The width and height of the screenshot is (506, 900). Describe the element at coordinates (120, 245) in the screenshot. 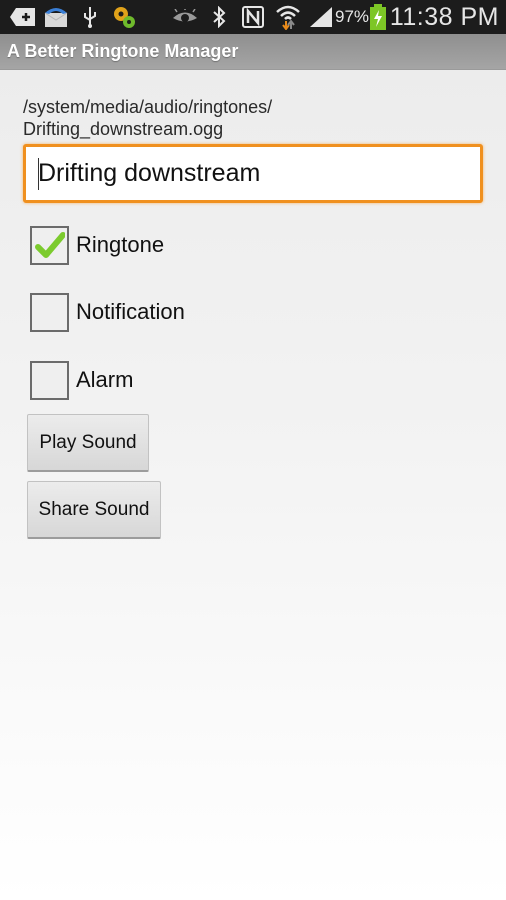

I see `ringtone-label: Ringtone` at that location.